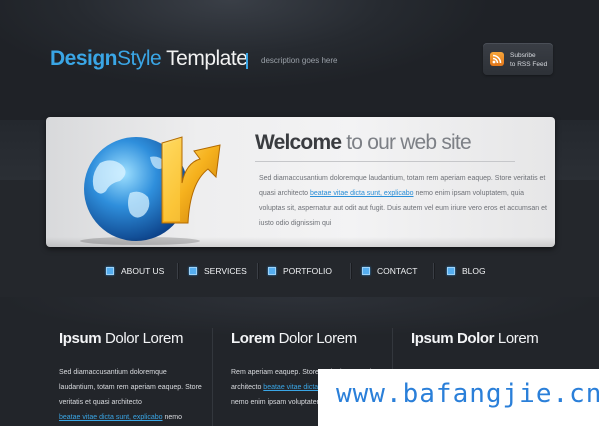  I want to click on watermark-text: www.bafangjie.cn, so click(467, 394).